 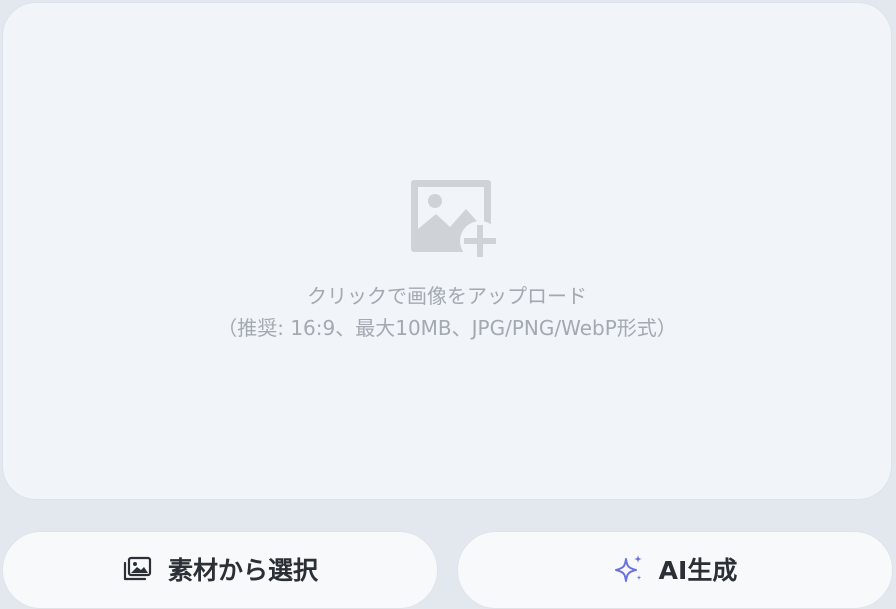 I want to click on select-from-materials-button: 素材から選択, so click(x=220, y=570).